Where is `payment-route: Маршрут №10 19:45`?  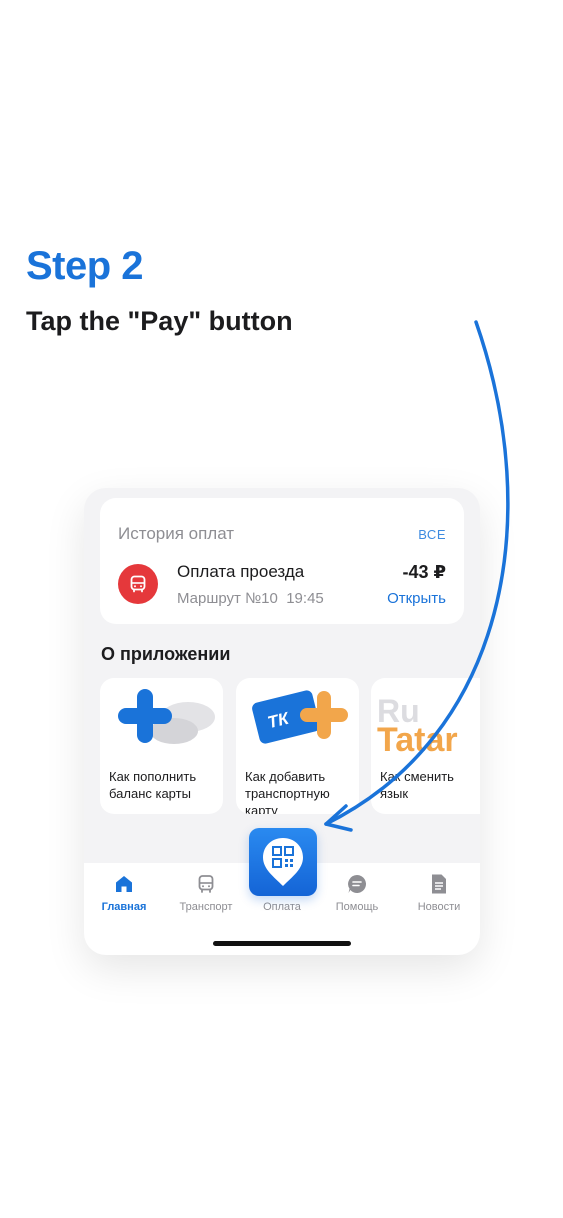
payment-route: Маршрут №10 19:45 is located at coordinates (250, 598).